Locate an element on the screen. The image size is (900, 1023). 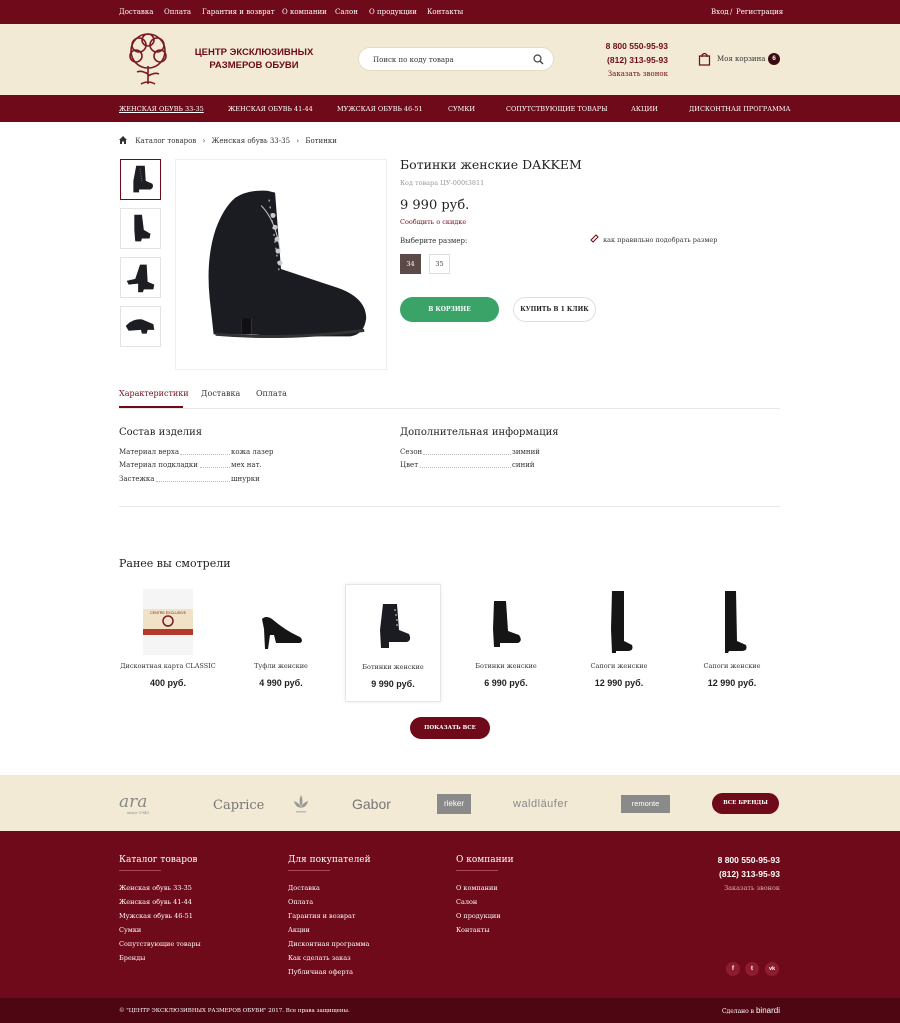
prop-key: Материал подкладки is located at coordinates (158, 465).